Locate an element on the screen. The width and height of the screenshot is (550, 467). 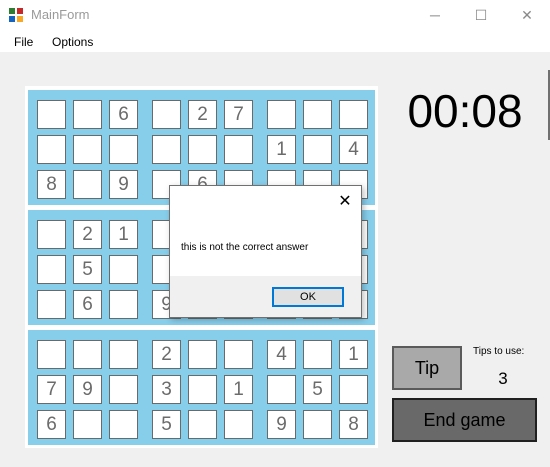
cell-r3-c1: 8 is located at coordinates (51, 184).